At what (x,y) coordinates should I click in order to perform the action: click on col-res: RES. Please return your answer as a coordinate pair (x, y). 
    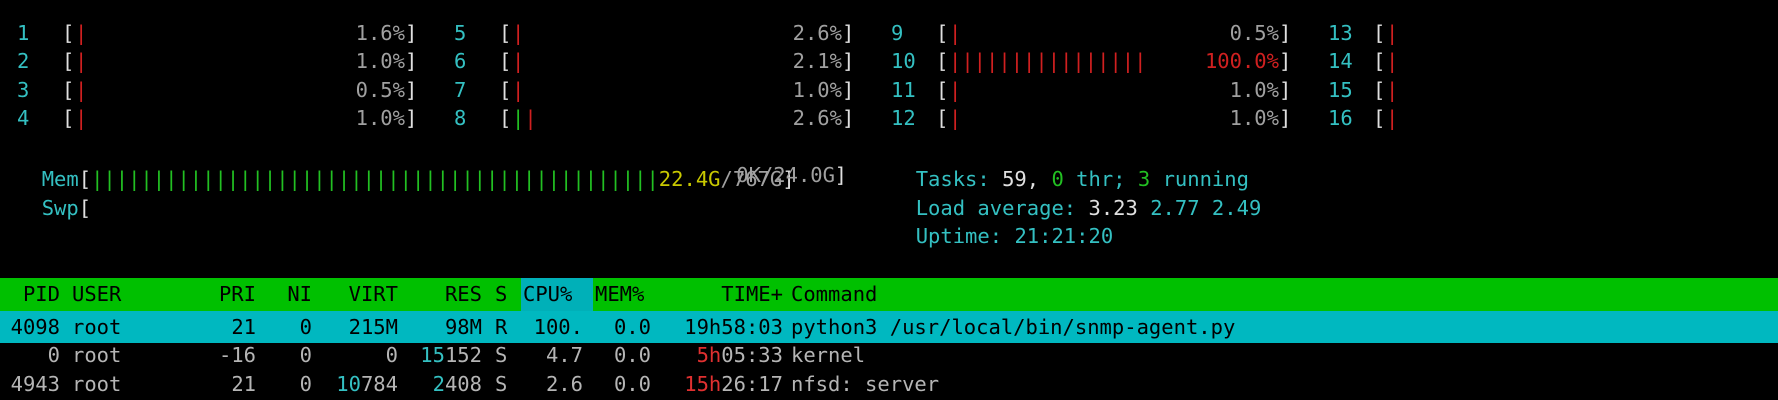
    Looking at the image, I should click on (446, 294).